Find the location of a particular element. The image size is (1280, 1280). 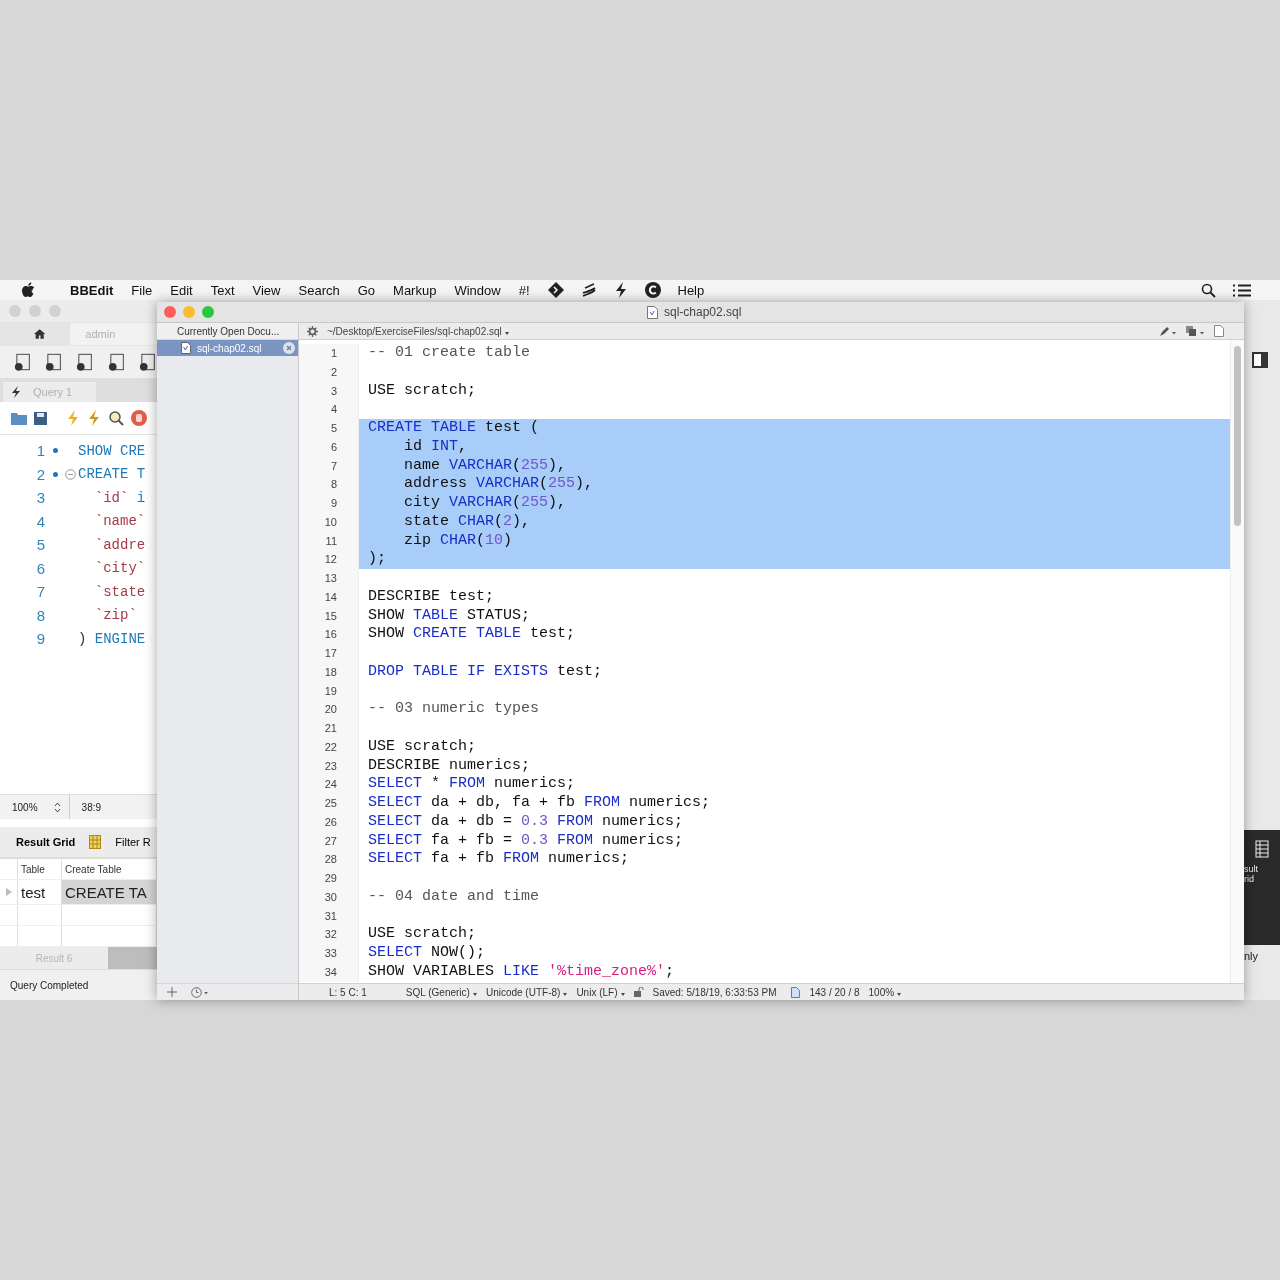

code-line: DROP TABLE IF EXISTS test; is located at coordinates (485, 672).